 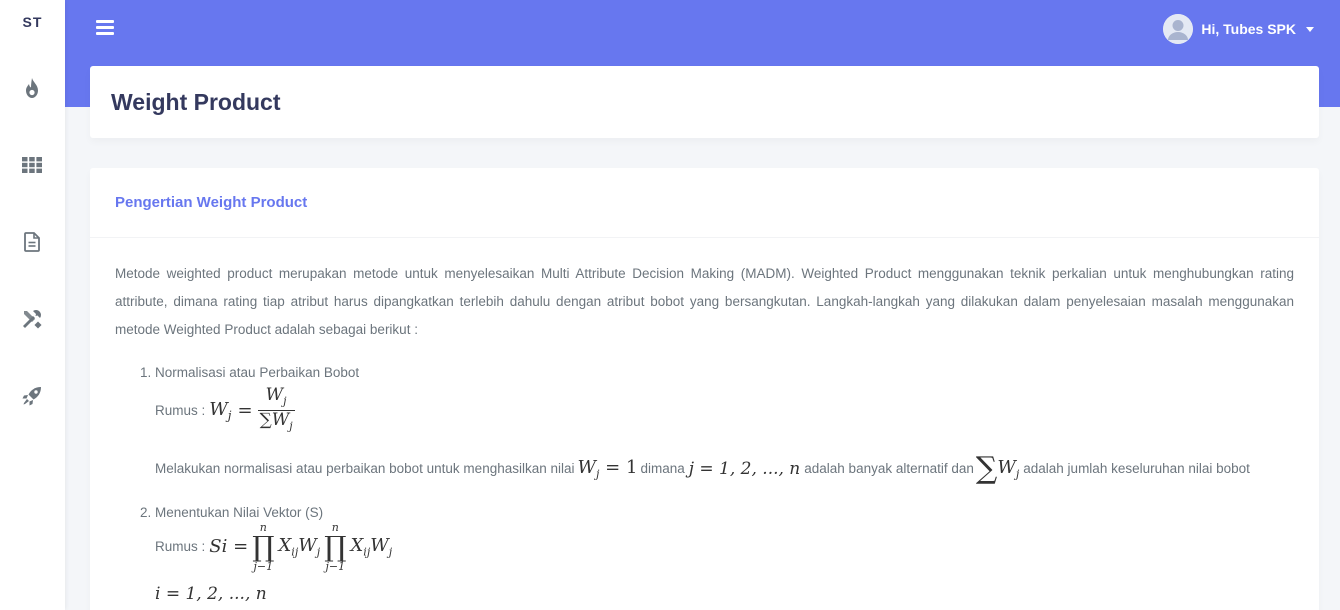 What do you see at coordinates (717, 513) in the screenshot?
I see `step-2-title: 2. Menentukan Nilai Vektor (S)` at bounding box center [717, 513].